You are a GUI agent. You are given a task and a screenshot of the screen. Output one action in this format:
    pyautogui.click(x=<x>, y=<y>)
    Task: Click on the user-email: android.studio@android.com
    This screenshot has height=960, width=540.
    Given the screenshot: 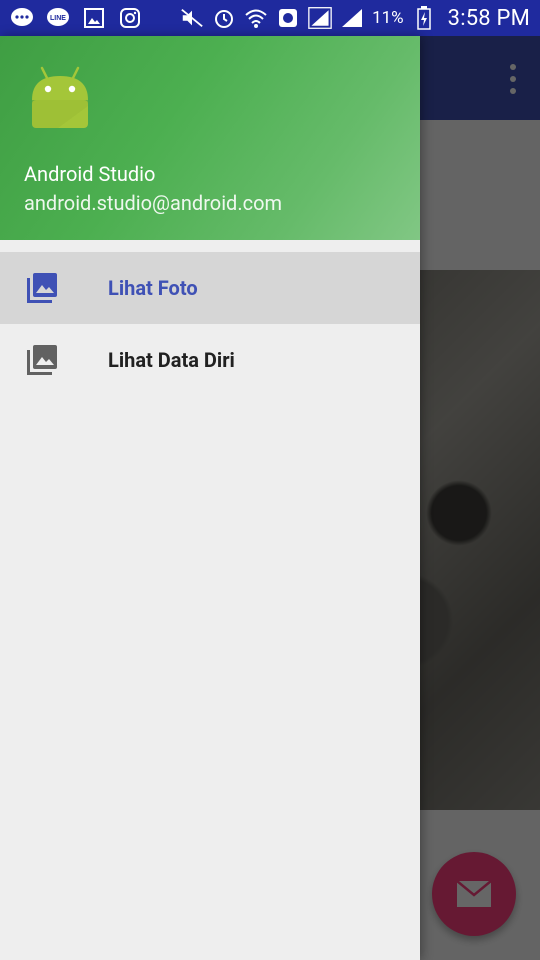 What is the action you would take?
    pyautogui.click(x=153, y=203)
    